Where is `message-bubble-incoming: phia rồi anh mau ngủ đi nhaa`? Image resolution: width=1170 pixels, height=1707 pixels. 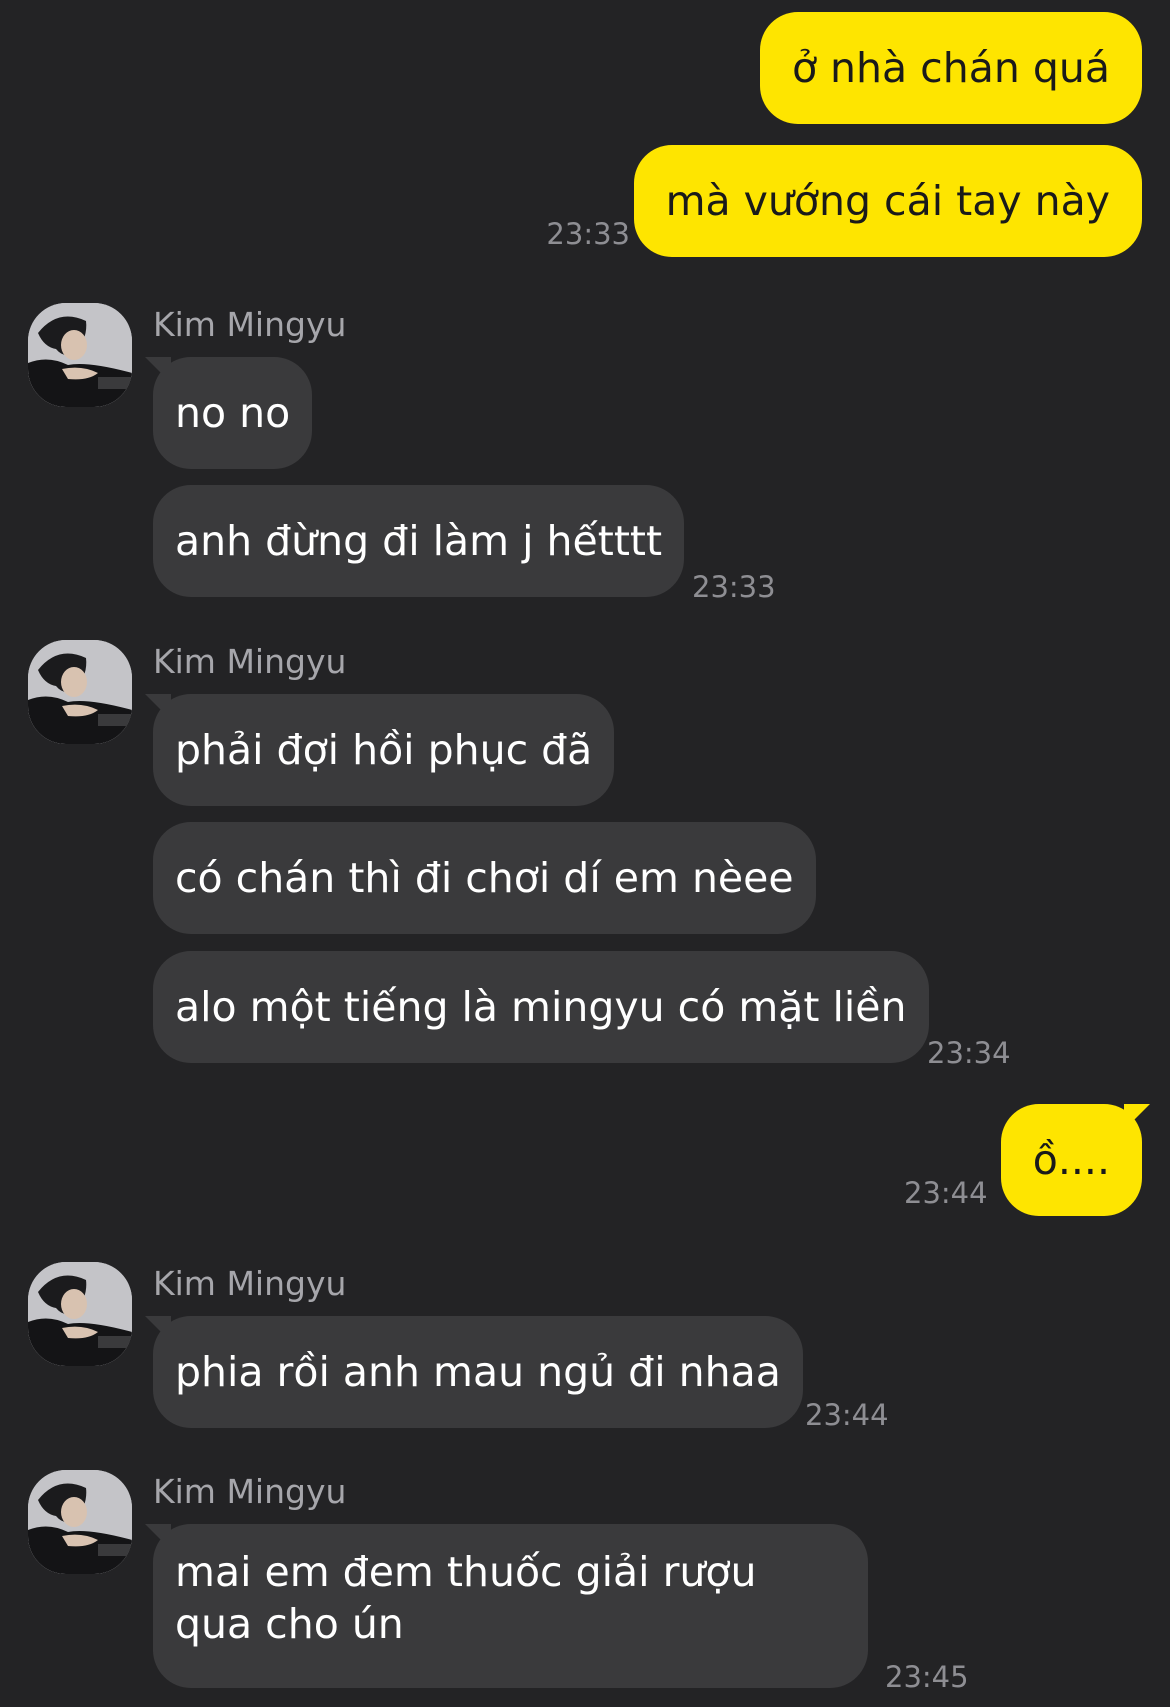
message-bubble-incoming: phia rồi anh mau ngủ đi nhaa is located at coordinates (478, 1372).